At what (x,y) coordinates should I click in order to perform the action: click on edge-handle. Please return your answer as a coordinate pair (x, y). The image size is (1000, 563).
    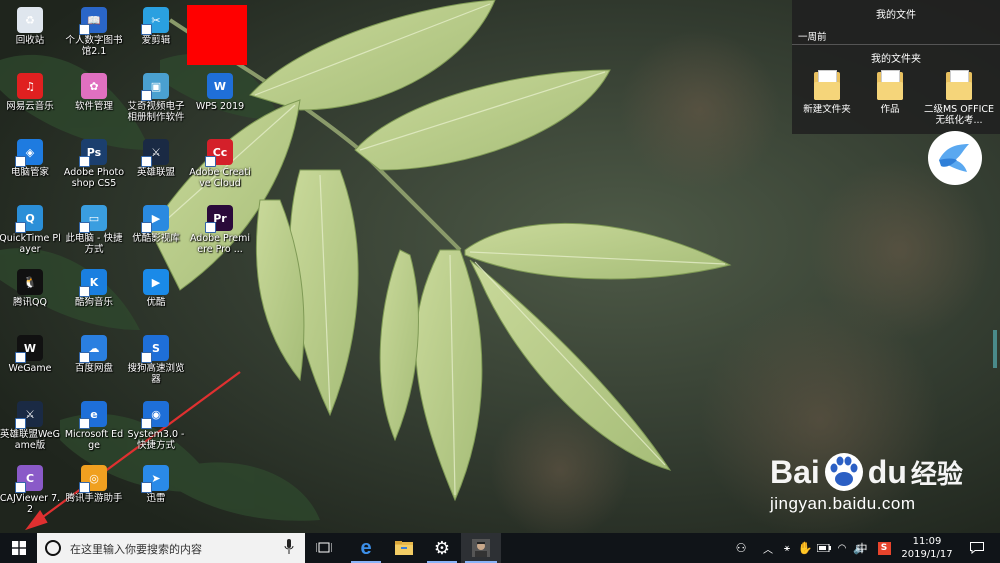
    Looking at the image, I should click on (995, 349).